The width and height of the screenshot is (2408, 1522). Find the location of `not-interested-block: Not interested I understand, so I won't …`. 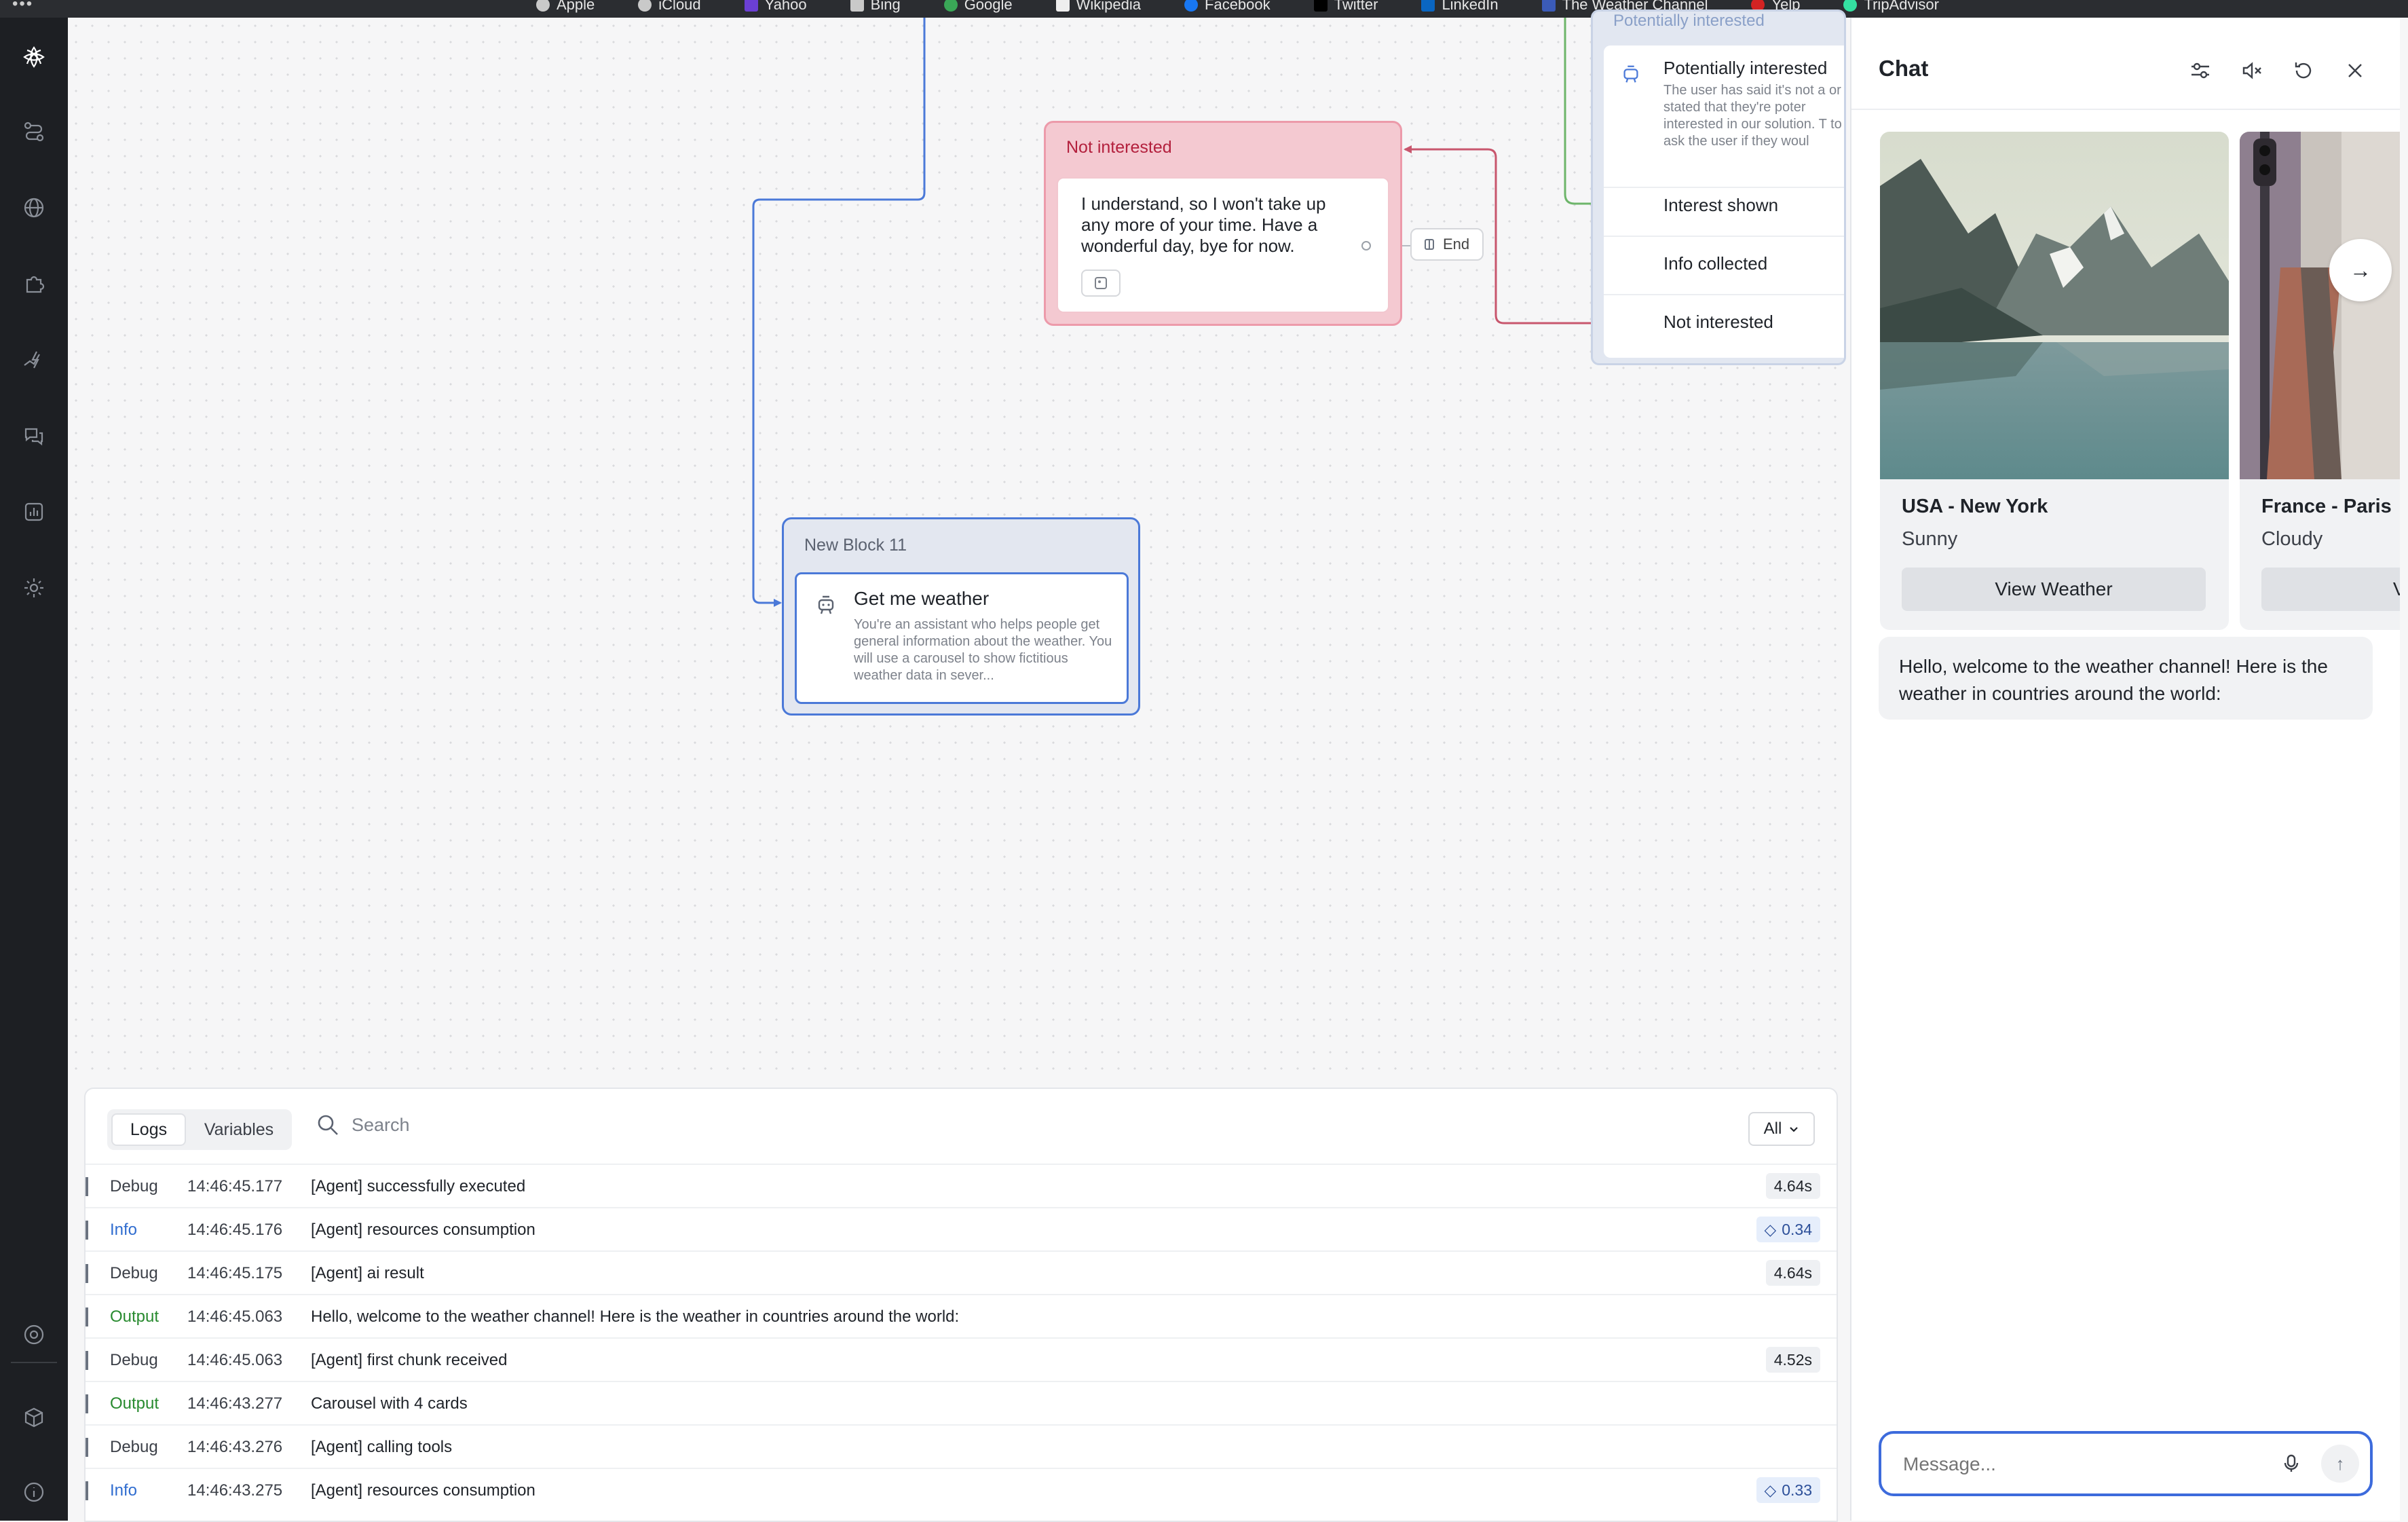

not-interested-block: Not interested I understand, so I won't … is located at coordinates (1223, 223).